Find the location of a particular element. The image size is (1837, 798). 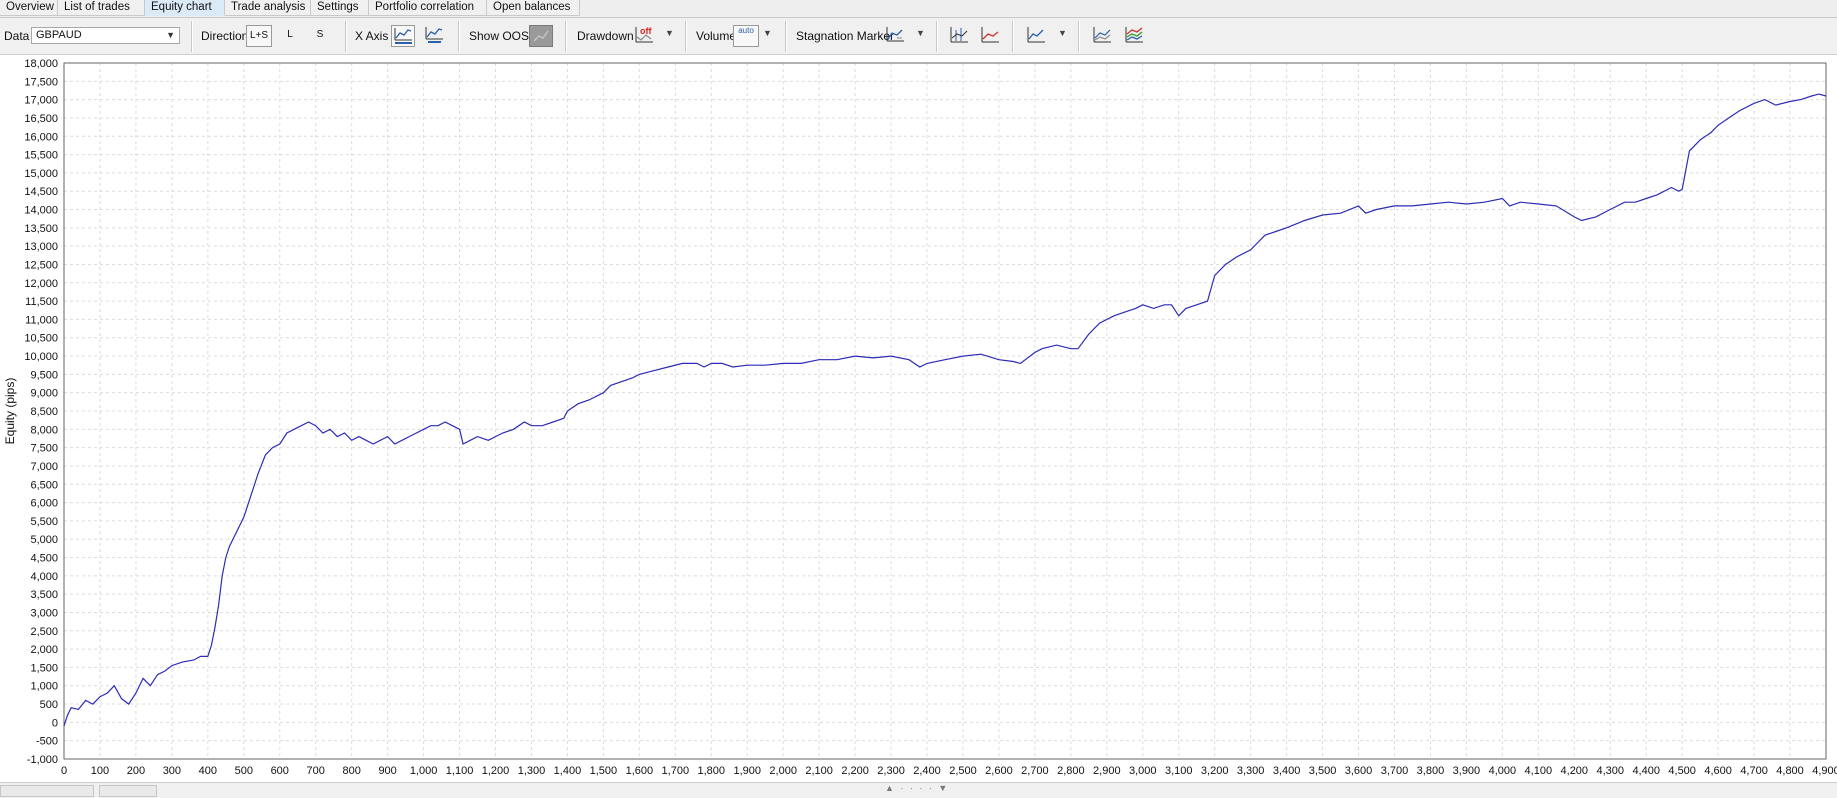

y-tick-label: 16,500 is located at coordinates (41, 119).